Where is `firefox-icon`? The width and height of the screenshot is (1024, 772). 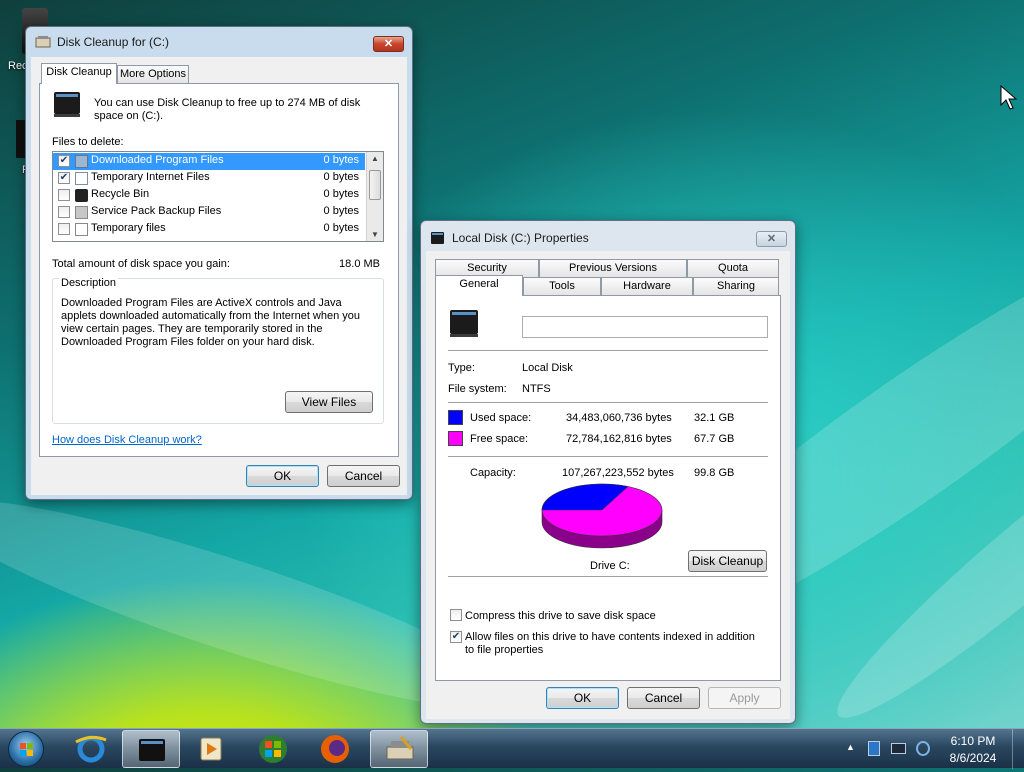
firefox-icon is located at coordinates (335, 749).